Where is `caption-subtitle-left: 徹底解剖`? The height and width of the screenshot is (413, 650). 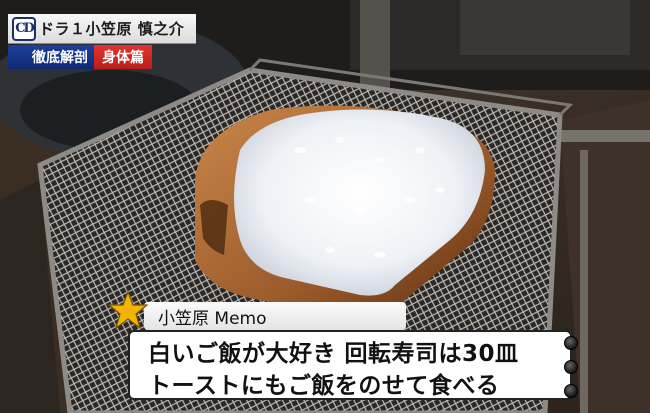
caption-subtitle-left: 徹底解剖 is located at coordinates (51, 57).